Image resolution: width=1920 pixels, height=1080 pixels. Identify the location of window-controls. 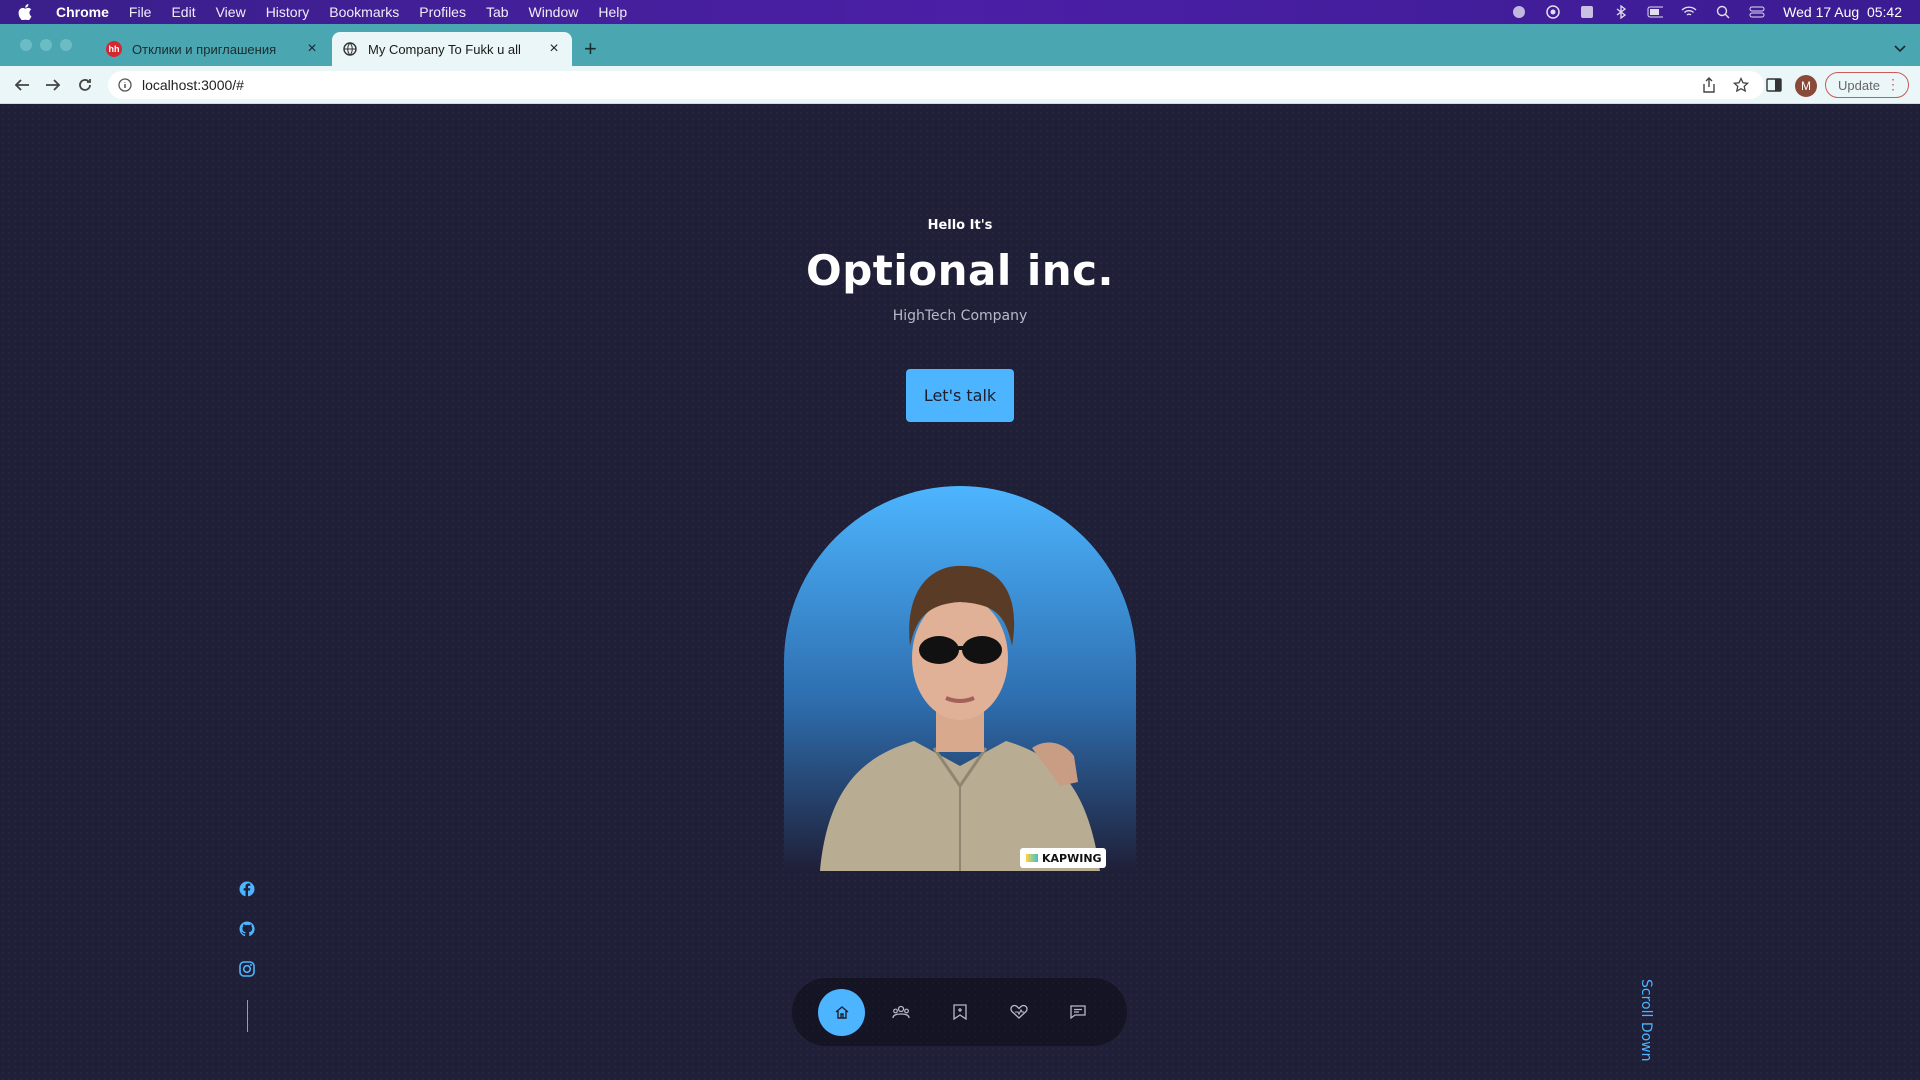
(46, 45).